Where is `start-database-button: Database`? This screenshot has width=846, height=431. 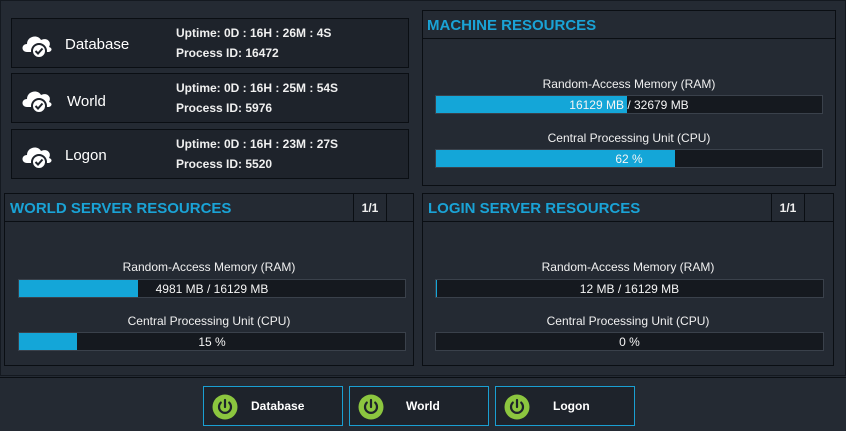
start-database-button: Database is located at coordinates (273, 406).